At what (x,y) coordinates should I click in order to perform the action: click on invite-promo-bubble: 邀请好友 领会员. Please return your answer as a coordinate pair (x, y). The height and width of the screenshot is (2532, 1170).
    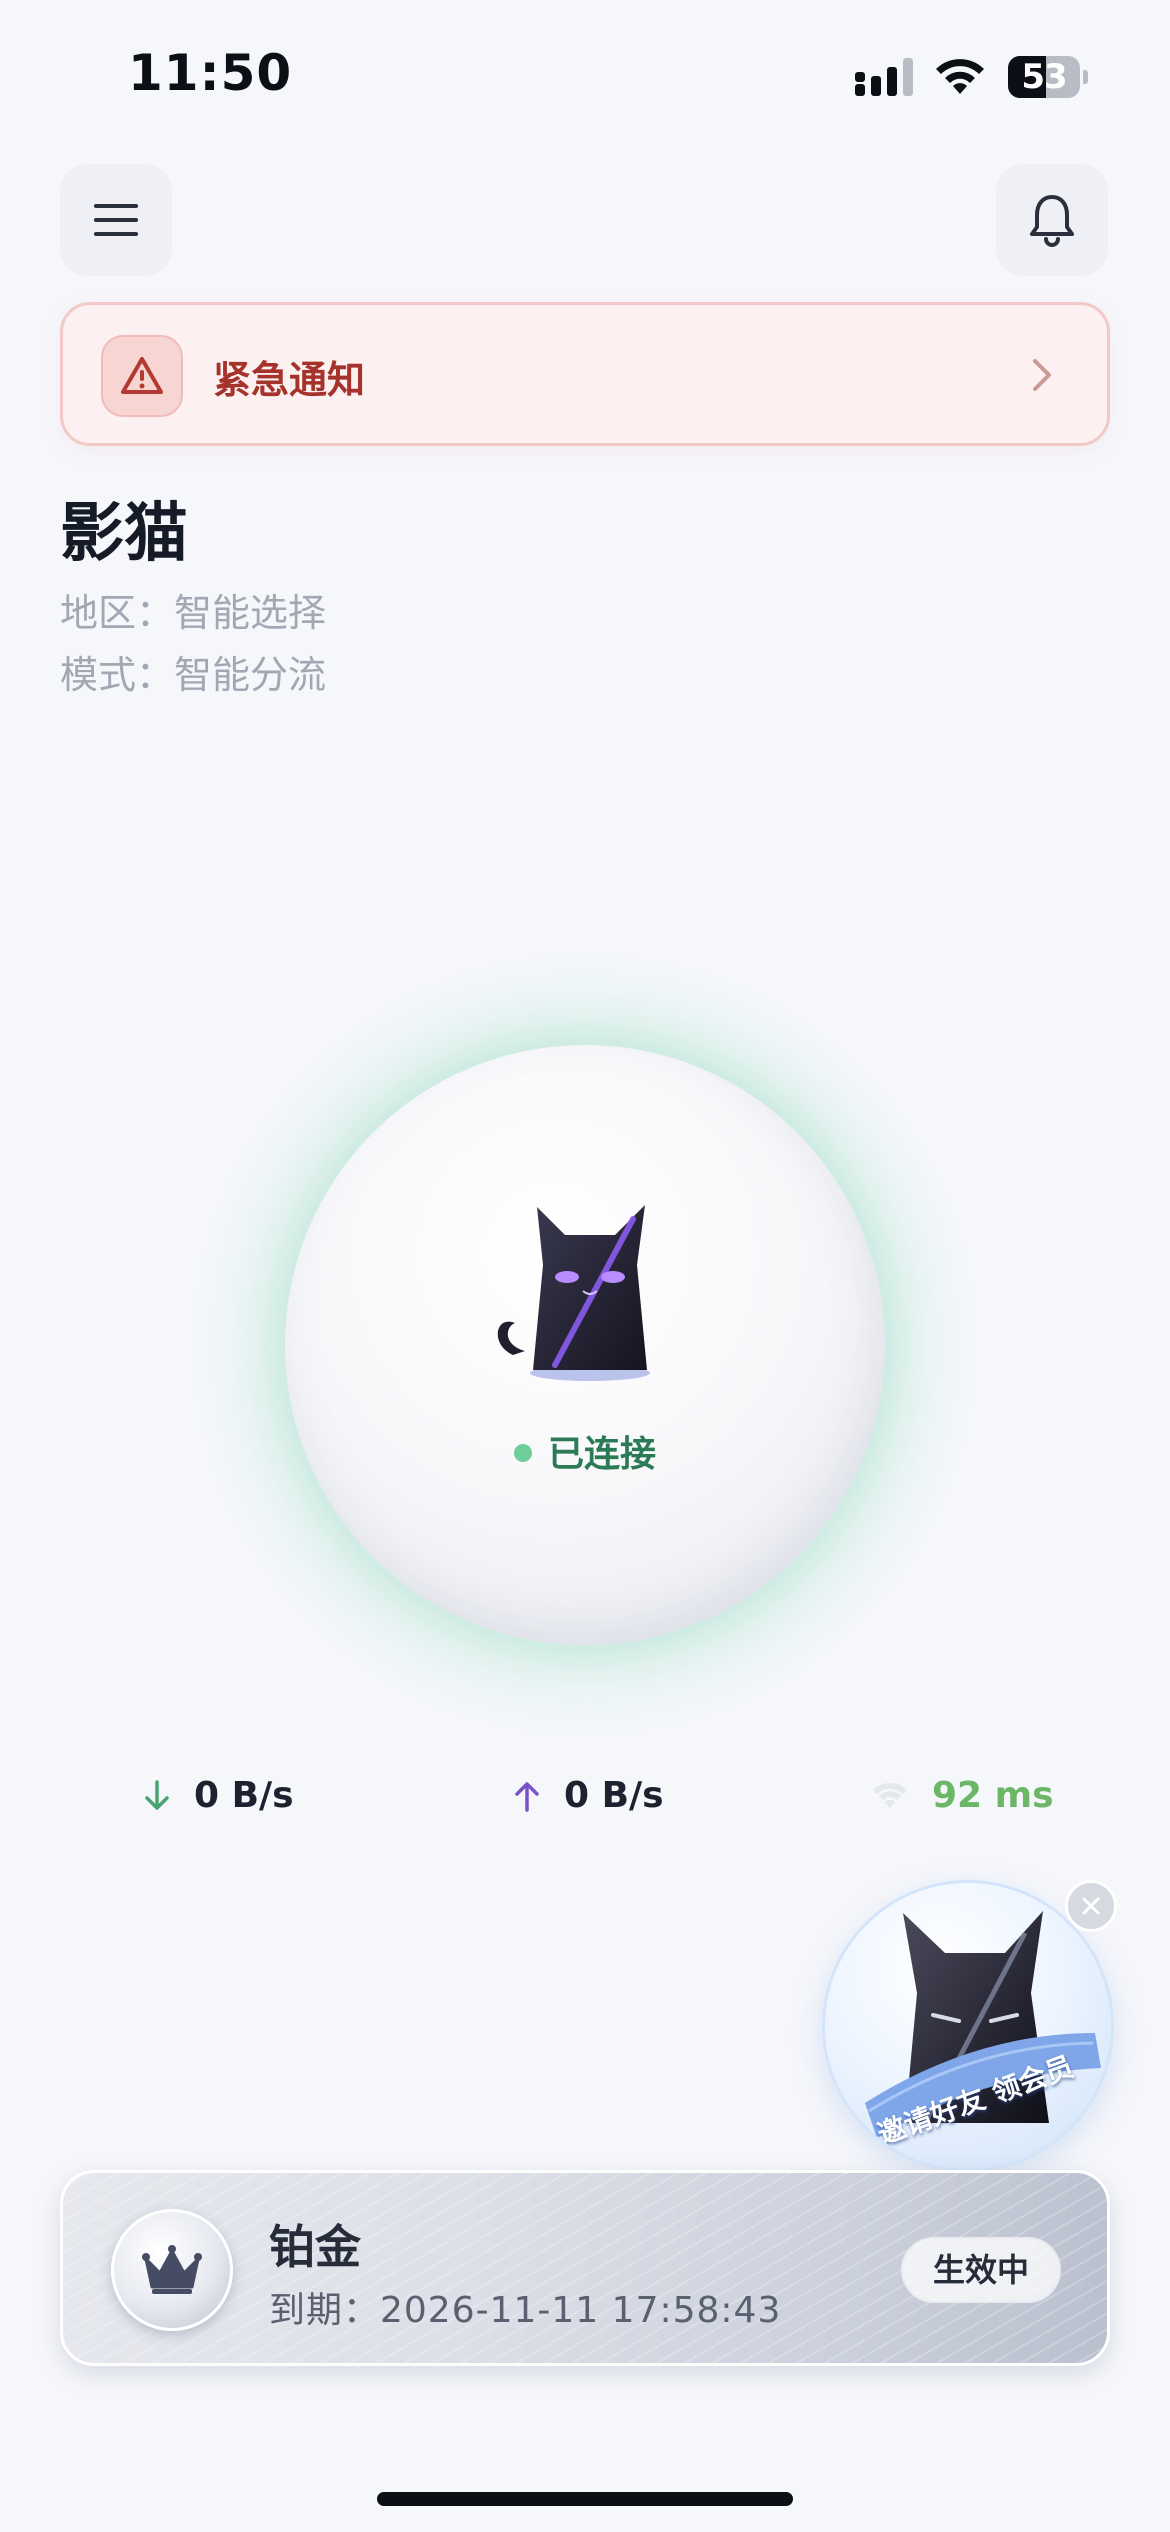
    Looking at the image, I should click on (968, 2026).